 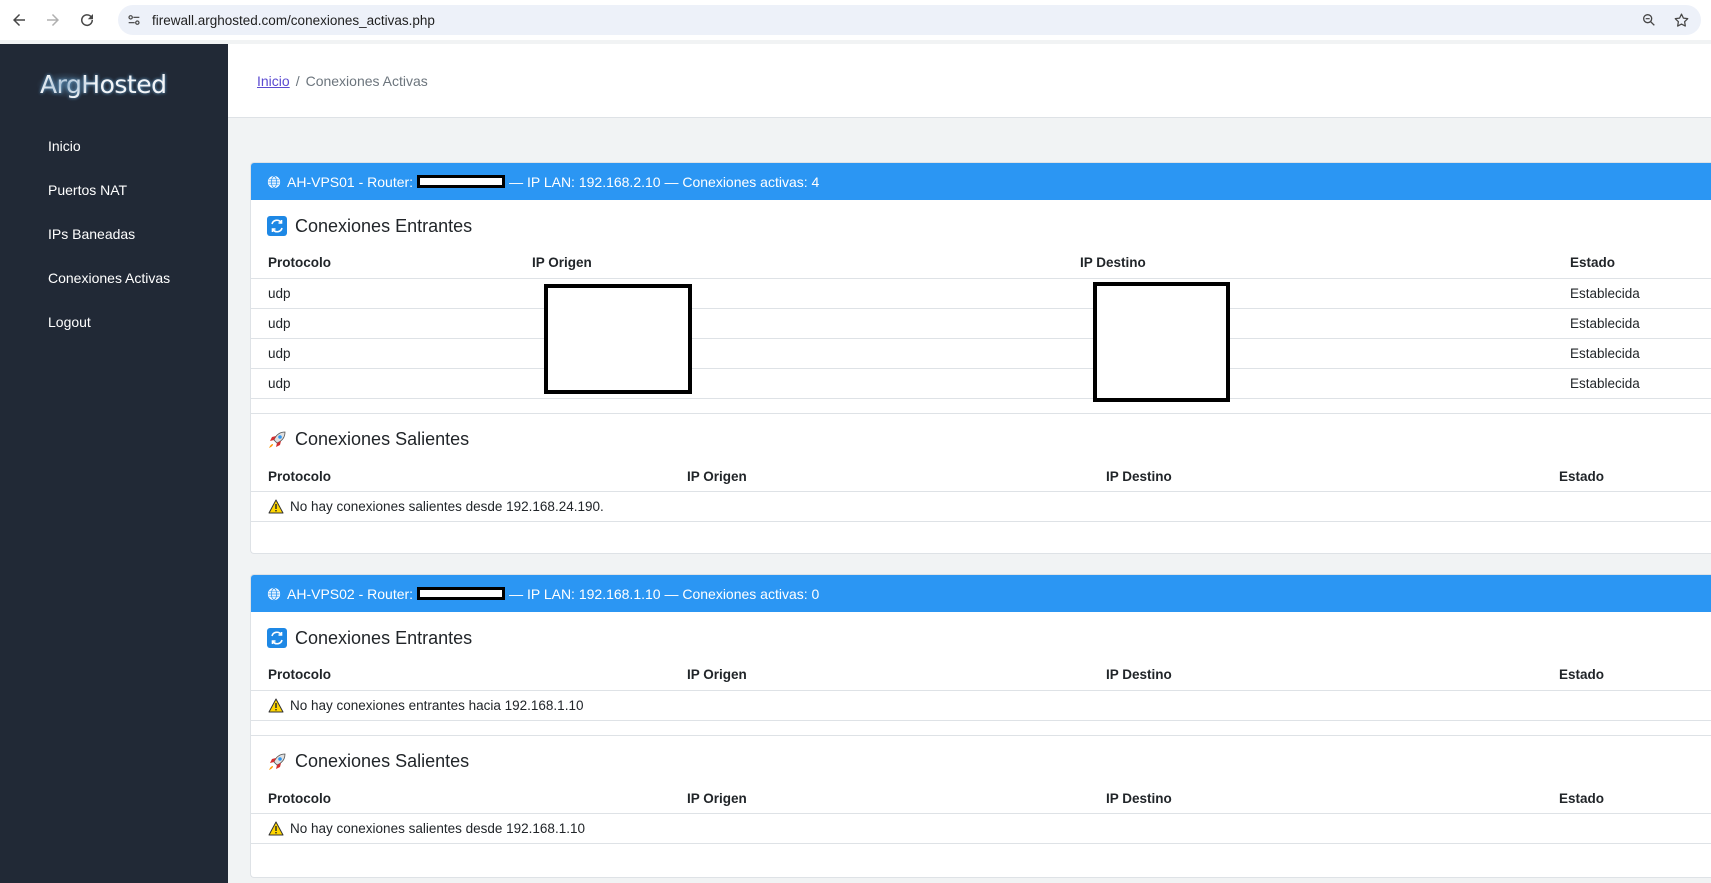 I want to click on redacted-source-ips, so click(x=618, y=339).